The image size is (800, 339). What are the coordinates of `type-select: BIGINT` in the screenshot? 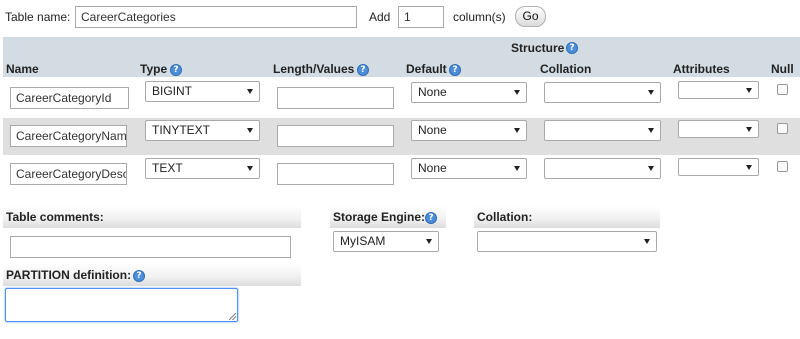 It's located at (202, 91).